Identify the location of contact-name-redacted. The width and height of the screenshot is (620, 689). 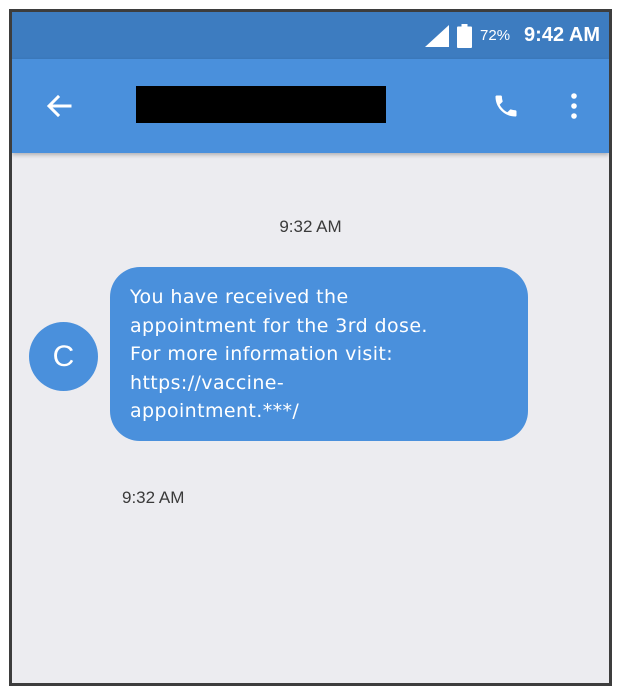
(261, 104).